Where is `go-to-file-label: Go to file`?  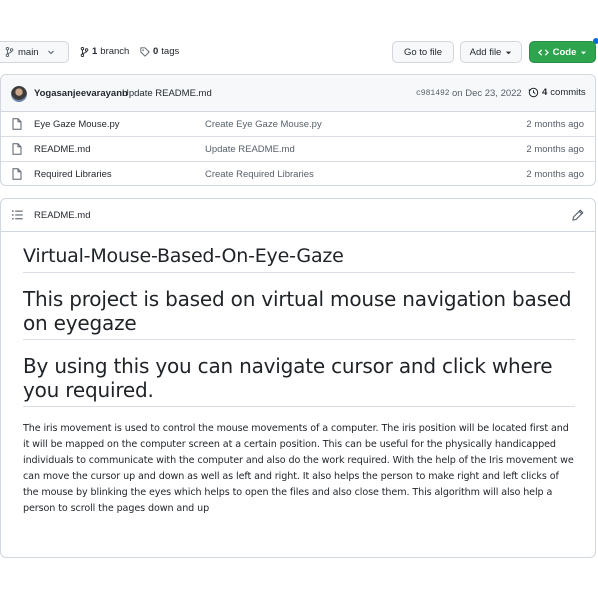
go-to-file-label: Go to file is located at coordinates (423, 52).